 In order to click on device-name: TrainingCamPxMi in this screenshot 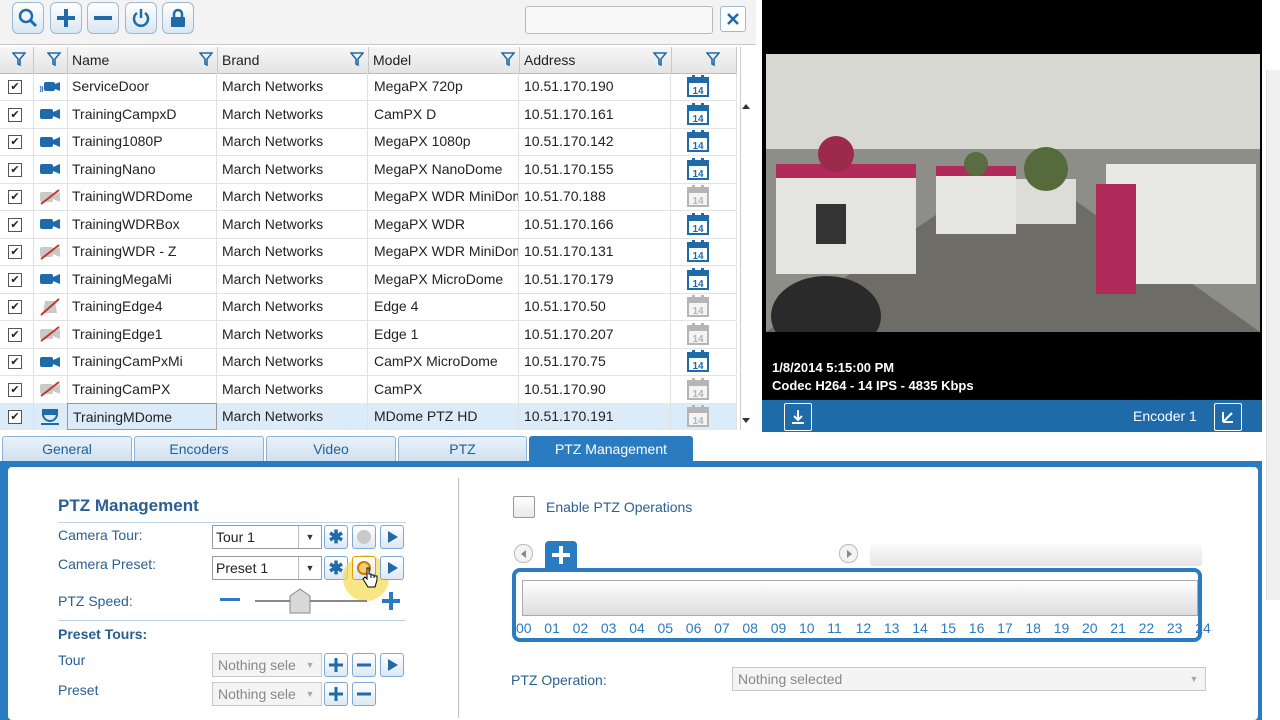, I will do `click(142, 361)`.